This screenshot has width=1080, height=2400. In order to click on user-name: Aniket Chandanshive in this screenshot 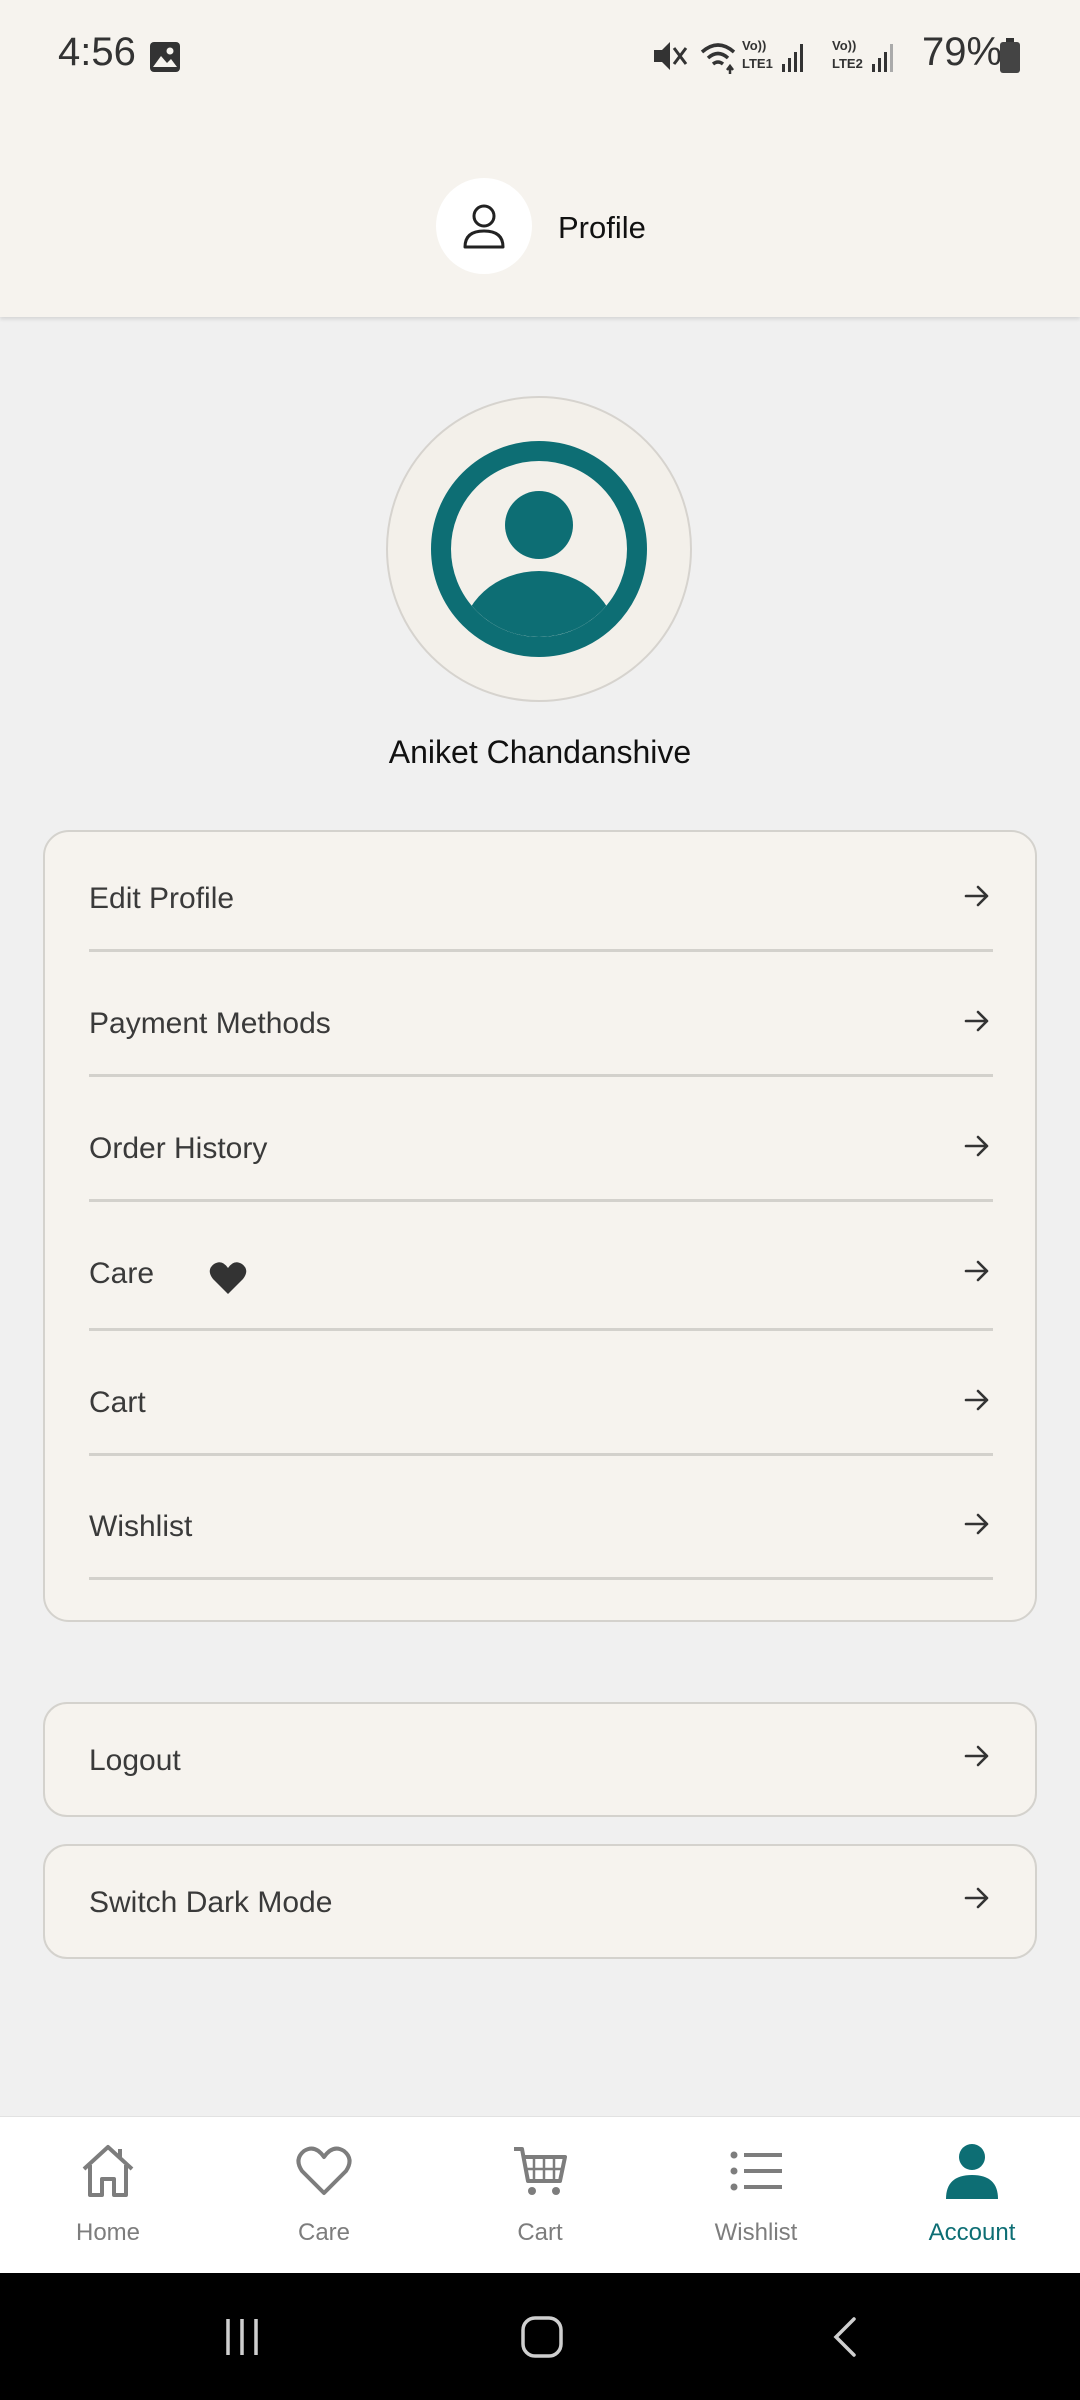, I will do `click(540, 752)`.